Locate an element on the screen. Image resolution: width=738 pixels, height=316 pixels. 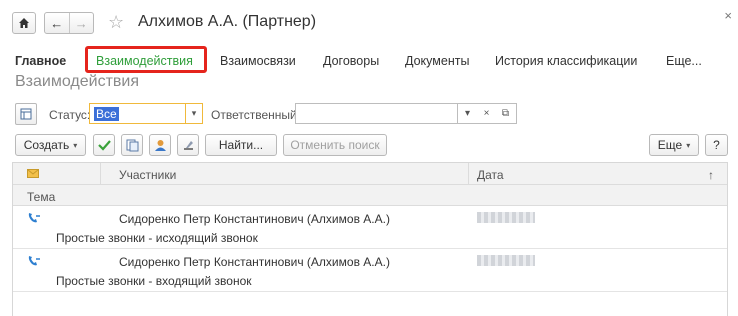
column-header-date: Дата is located at coordinates (490, 175).